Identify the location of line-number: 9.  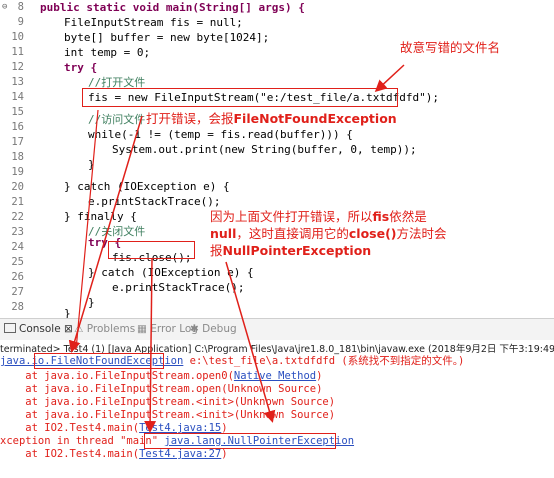
(20, 22).